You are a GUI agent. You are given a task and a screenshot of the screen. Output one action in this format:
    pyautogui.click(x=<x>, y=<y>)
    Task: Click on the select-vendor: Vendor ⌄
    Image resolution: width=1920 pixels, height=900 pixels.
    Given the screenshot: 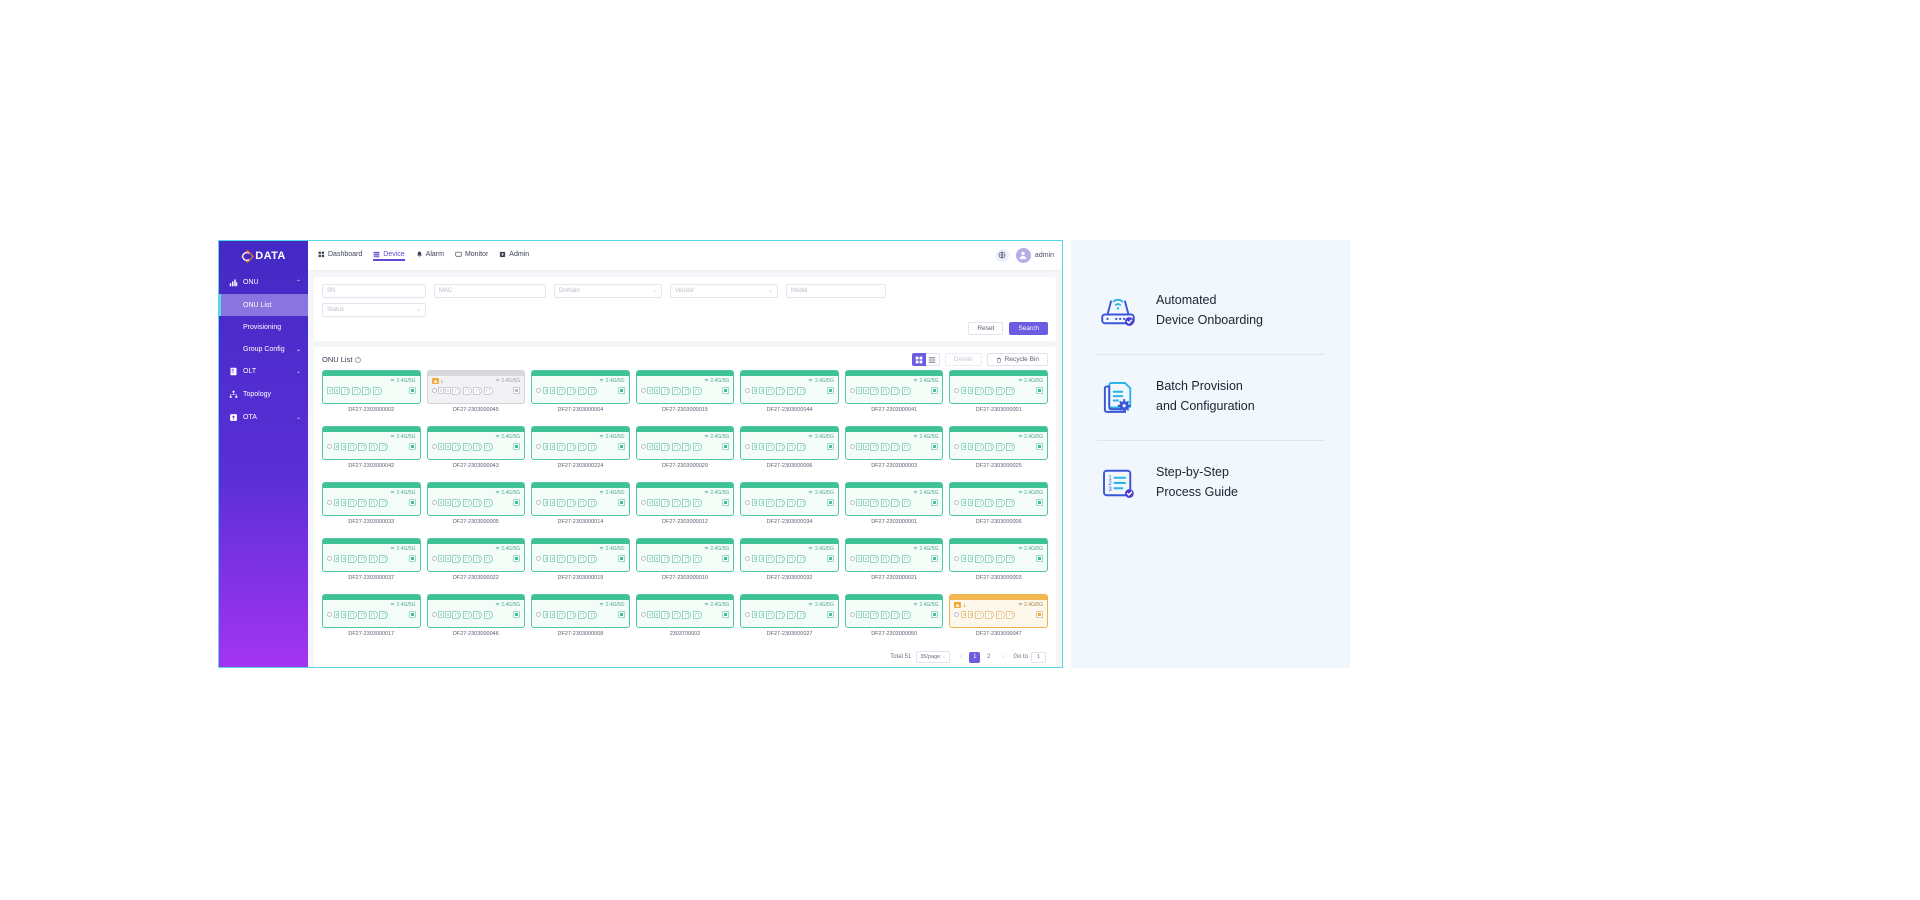 What is the action you would take?
    pyautogui.click(x=724, y=290)
    